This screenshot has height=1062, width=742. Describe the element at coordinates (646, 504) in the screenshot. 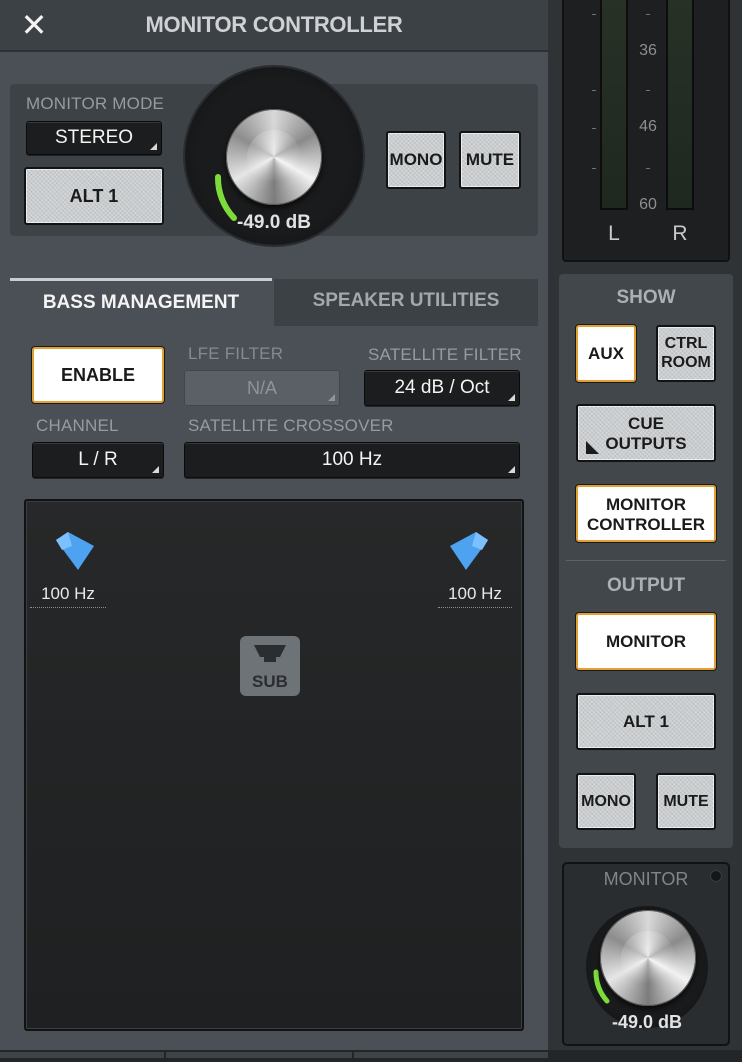

I see `monitor-controller-line1: MONITOR` at that location.